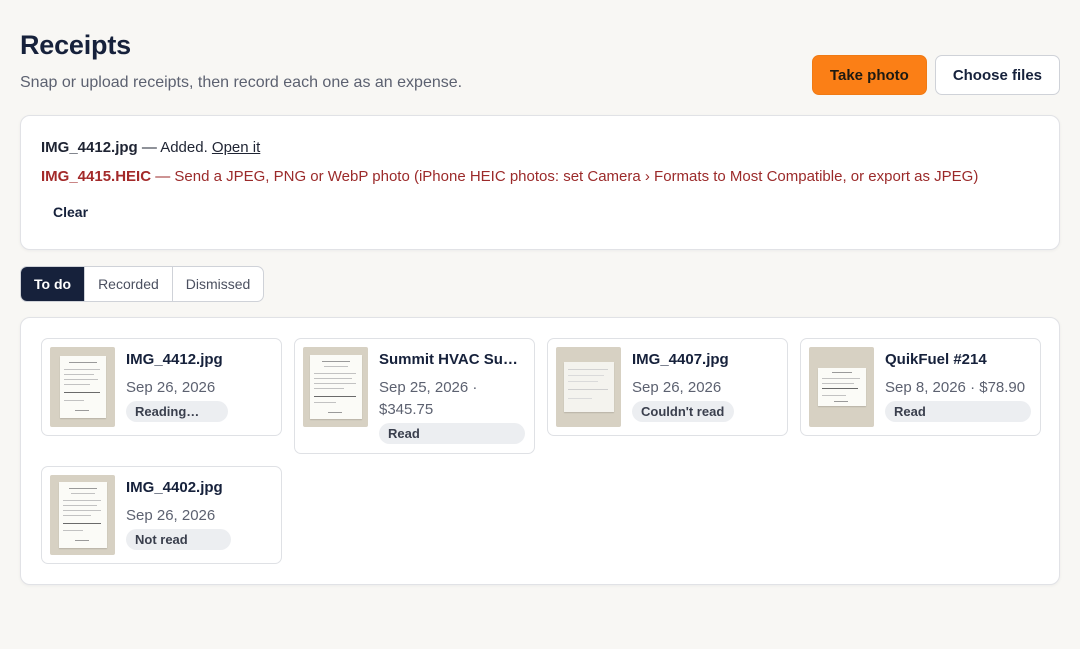  I want to click on receipt-meta: Sep 8, 2026 · $78.90, so click(955, 387).